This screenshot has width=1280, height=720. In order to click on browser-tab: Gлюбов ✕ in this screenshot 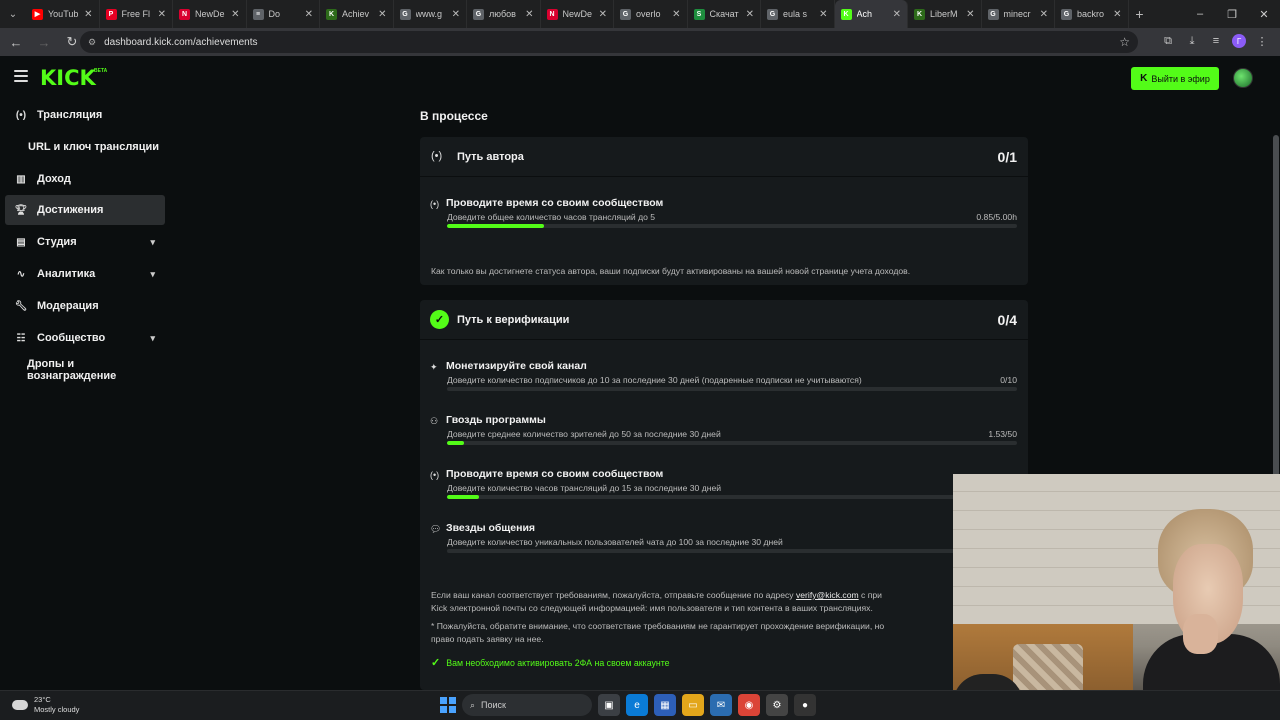, I will do `click(504, 14)`.